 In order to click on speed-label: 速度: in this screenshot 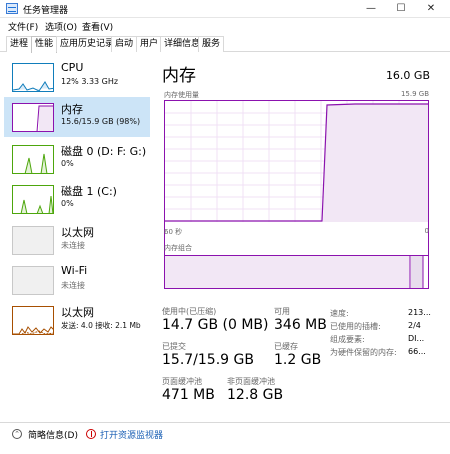, I will do `click(339, 313)`.